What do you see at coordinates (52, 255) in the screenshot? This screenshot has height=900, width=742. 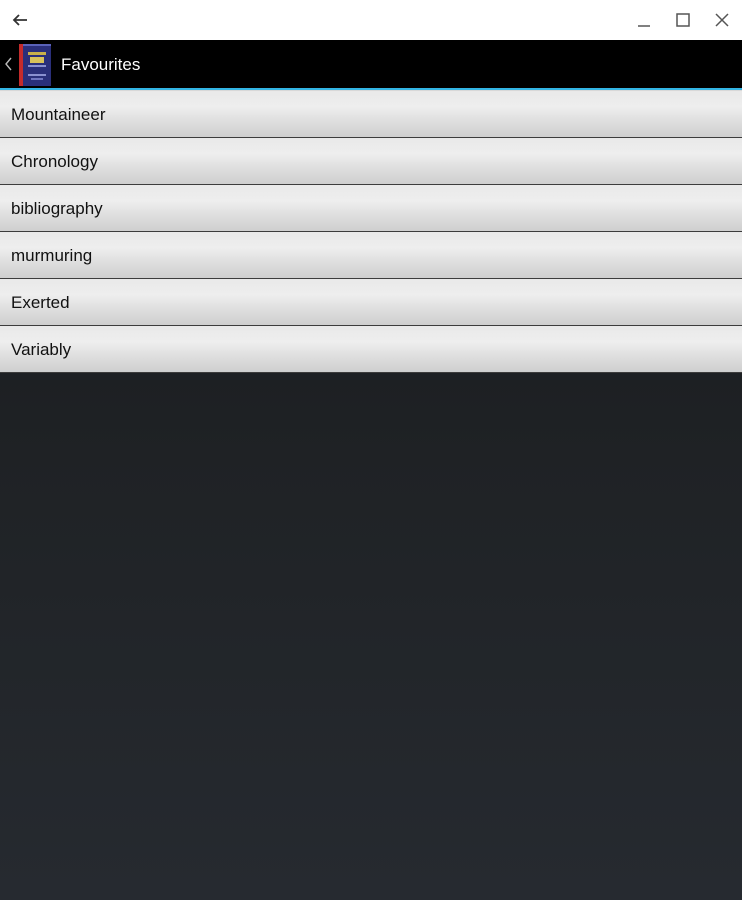 I see `favourite-word: murmuring` at bounding box center [52, 255].